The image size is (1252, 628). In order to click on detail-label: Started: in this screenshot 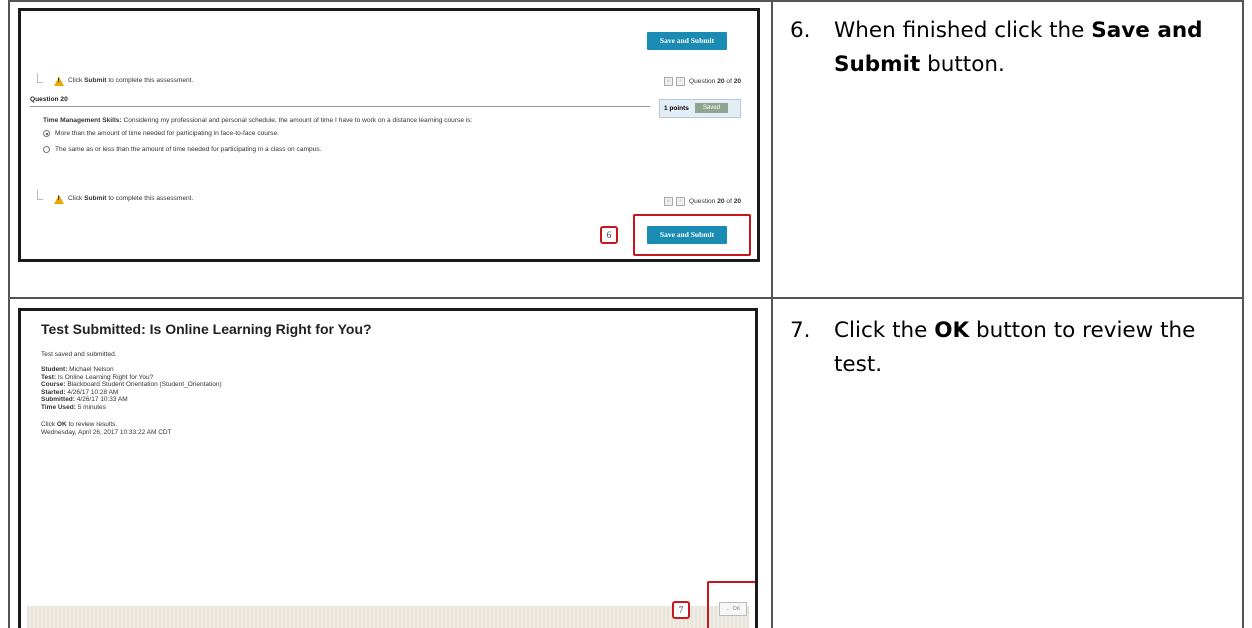, I will do `click(53, 392)`.